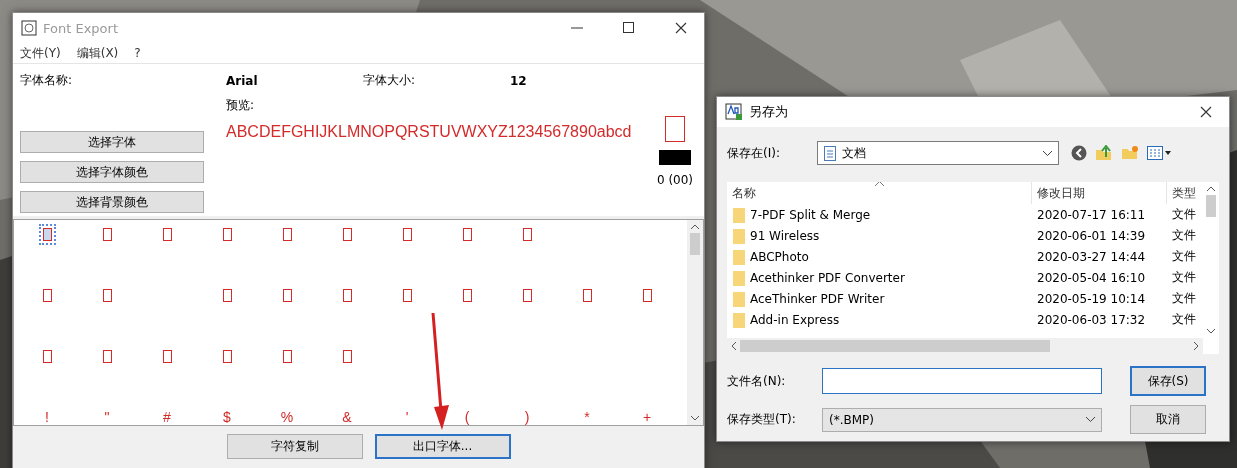  I want to click on back-icon, so click(1079, 153).